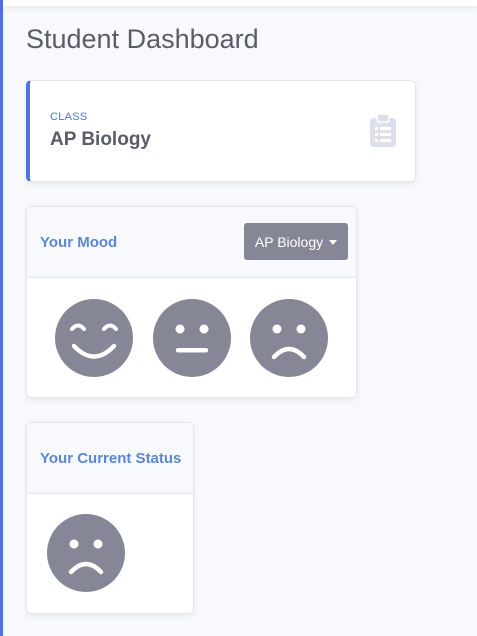  I want to click on page-title: Student Dashboard, so click(142, 39).